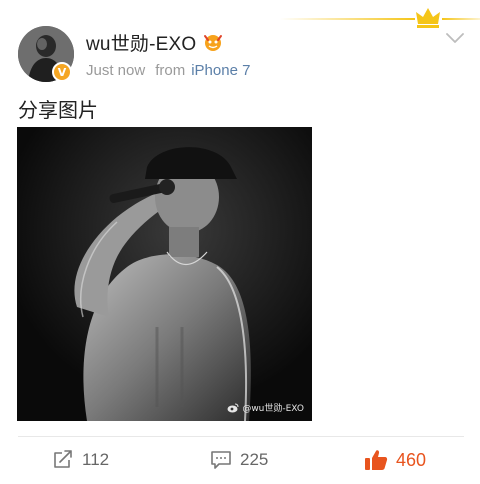 Image resolution: width=480 pixels, height=484 pixels. I want to click on action-divider, so click(241, 436).